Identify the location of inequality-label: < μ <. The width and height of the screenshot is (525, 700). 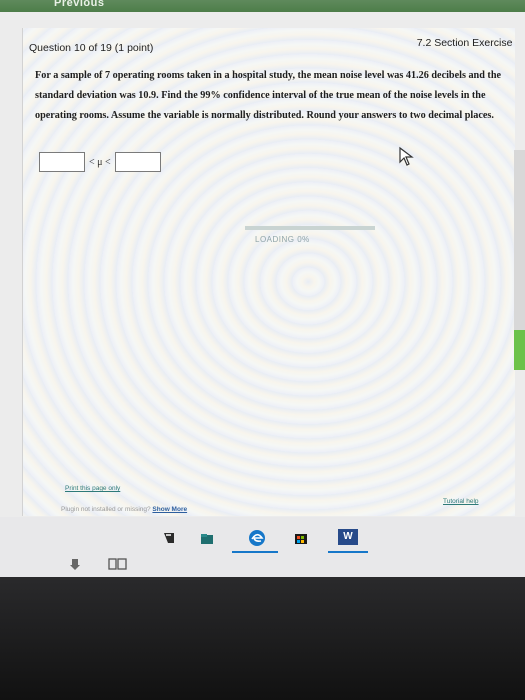
(100, 162).